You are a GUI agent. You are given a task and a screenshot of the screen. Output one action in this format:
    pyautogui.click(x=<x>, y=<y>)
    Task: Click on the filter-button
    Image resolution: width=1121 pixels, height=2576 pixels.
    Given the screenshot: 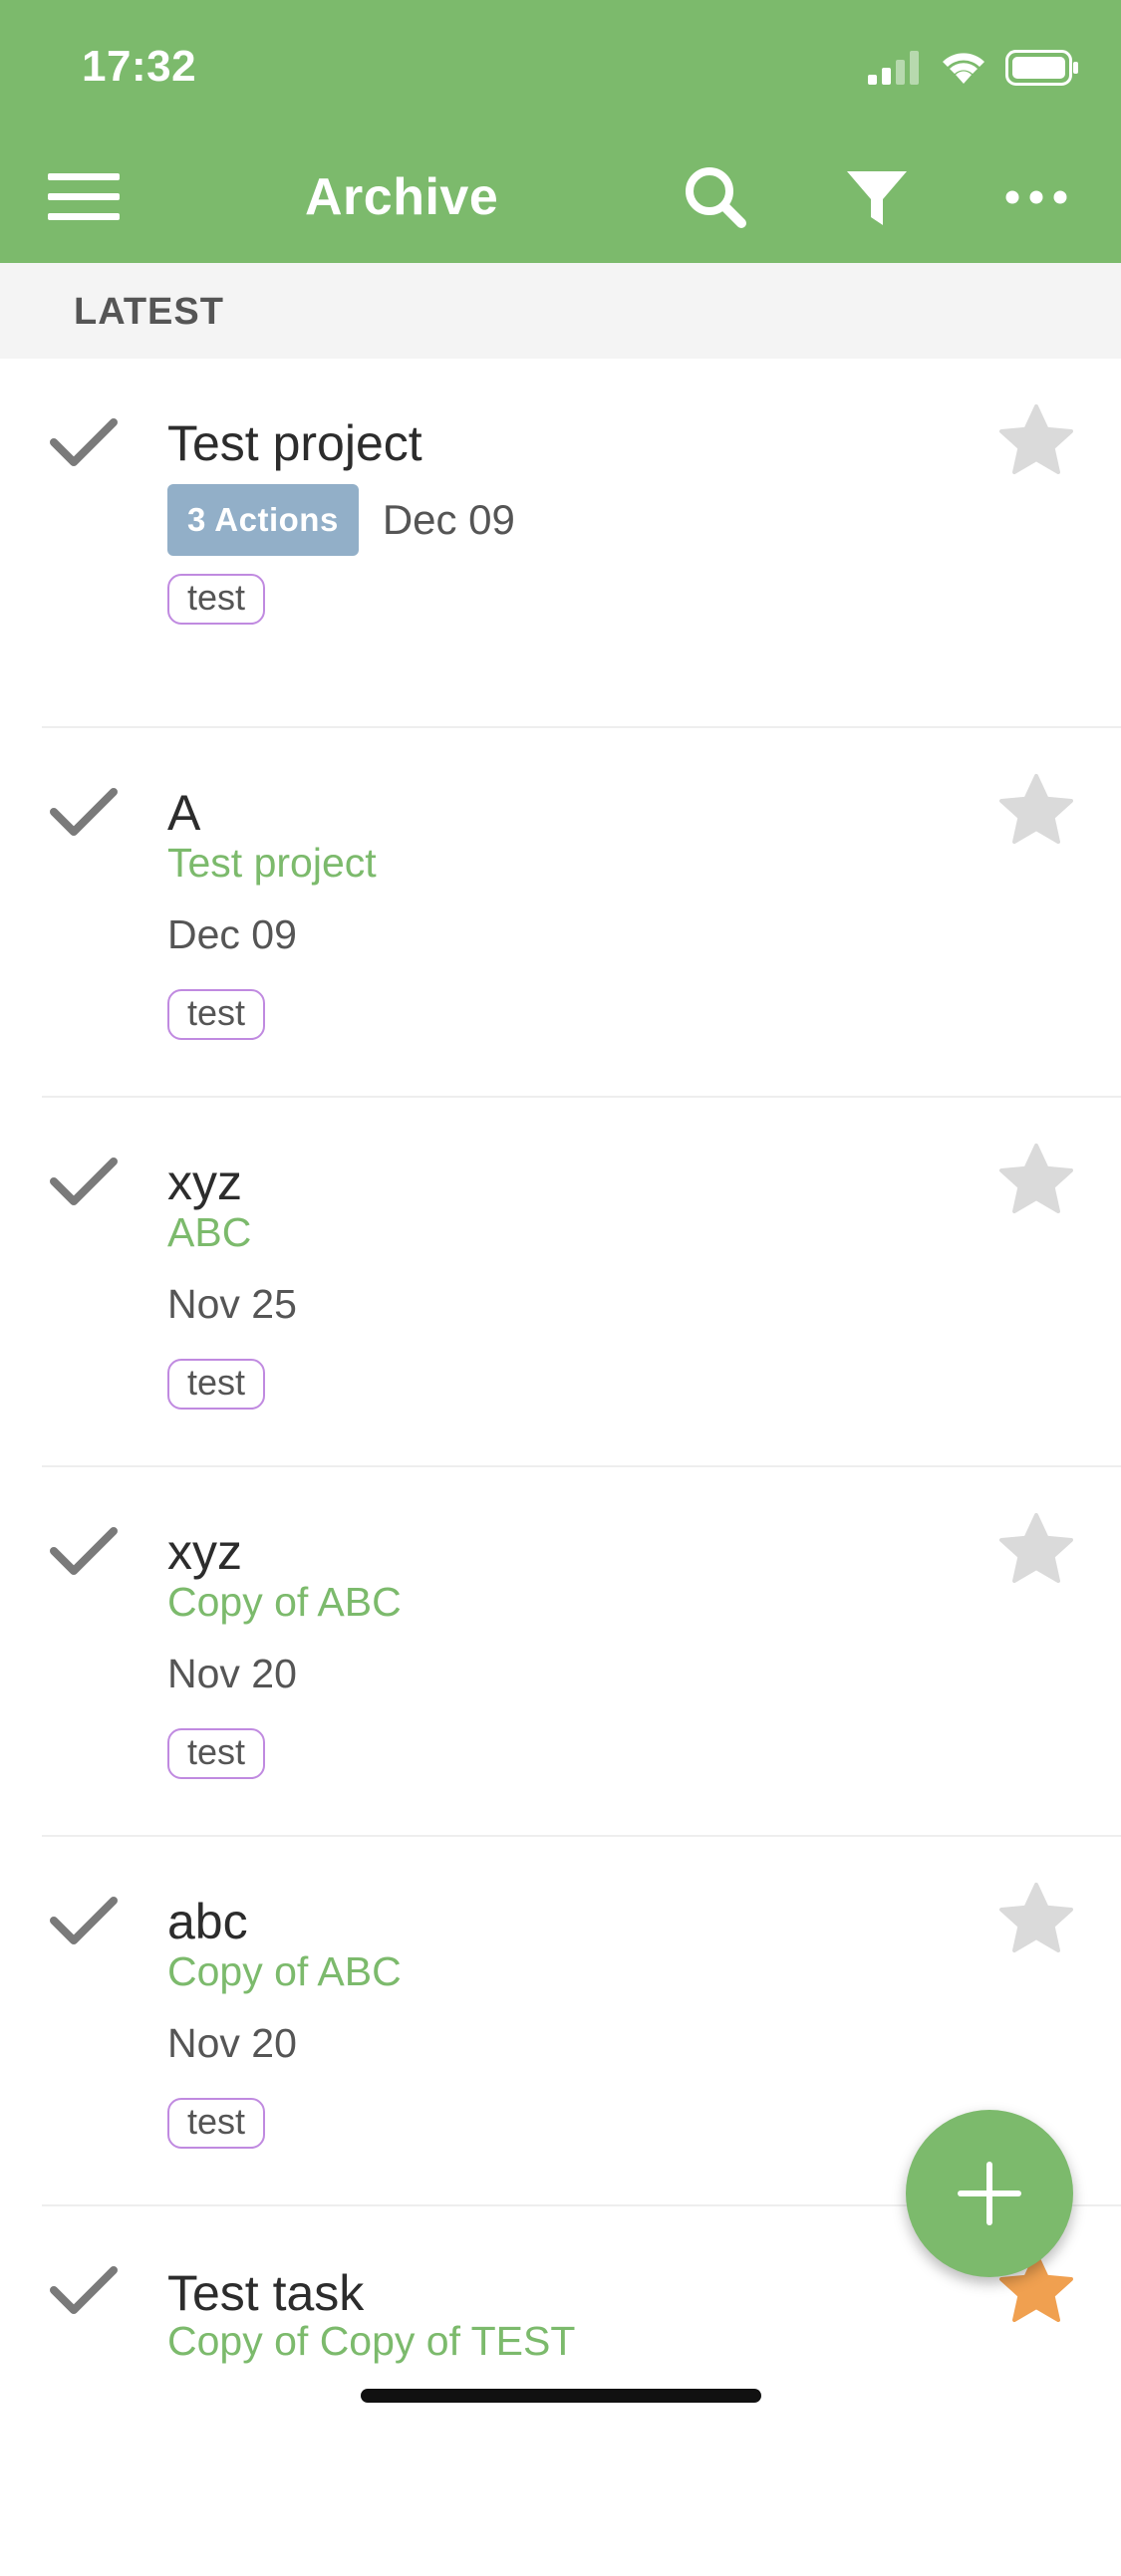 What is the action you would take?
    pyautogui.click(x=877, y=197)
    